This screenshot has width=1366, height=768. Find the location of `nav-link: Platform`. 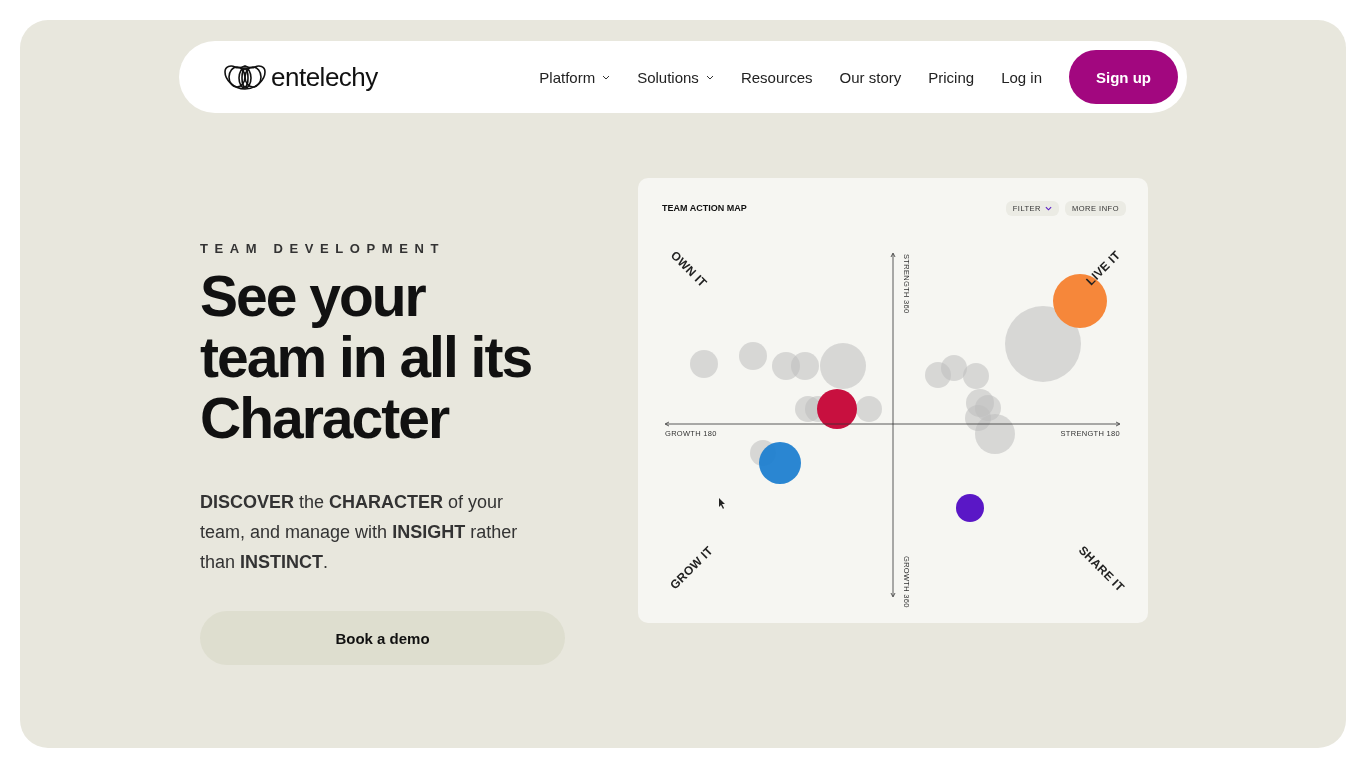

nav-link: Platform is located at coordinates (575, 77).